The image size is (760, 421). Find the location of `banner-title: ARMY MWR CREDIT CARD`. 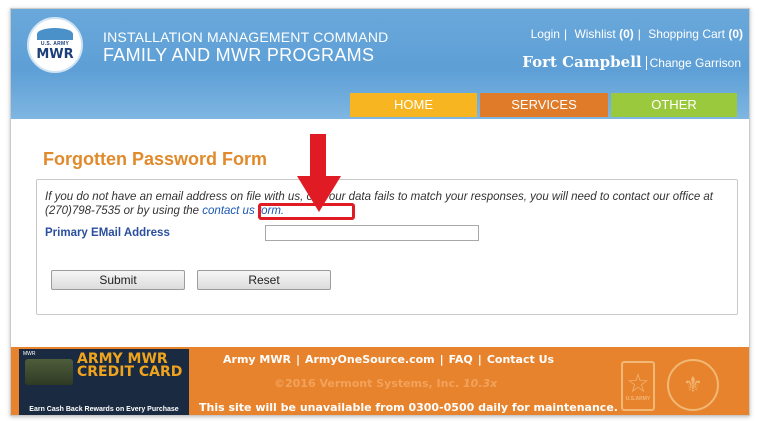

banner-title: ARMY MWR CREDIT CARD is located at coordinates (130, 366).